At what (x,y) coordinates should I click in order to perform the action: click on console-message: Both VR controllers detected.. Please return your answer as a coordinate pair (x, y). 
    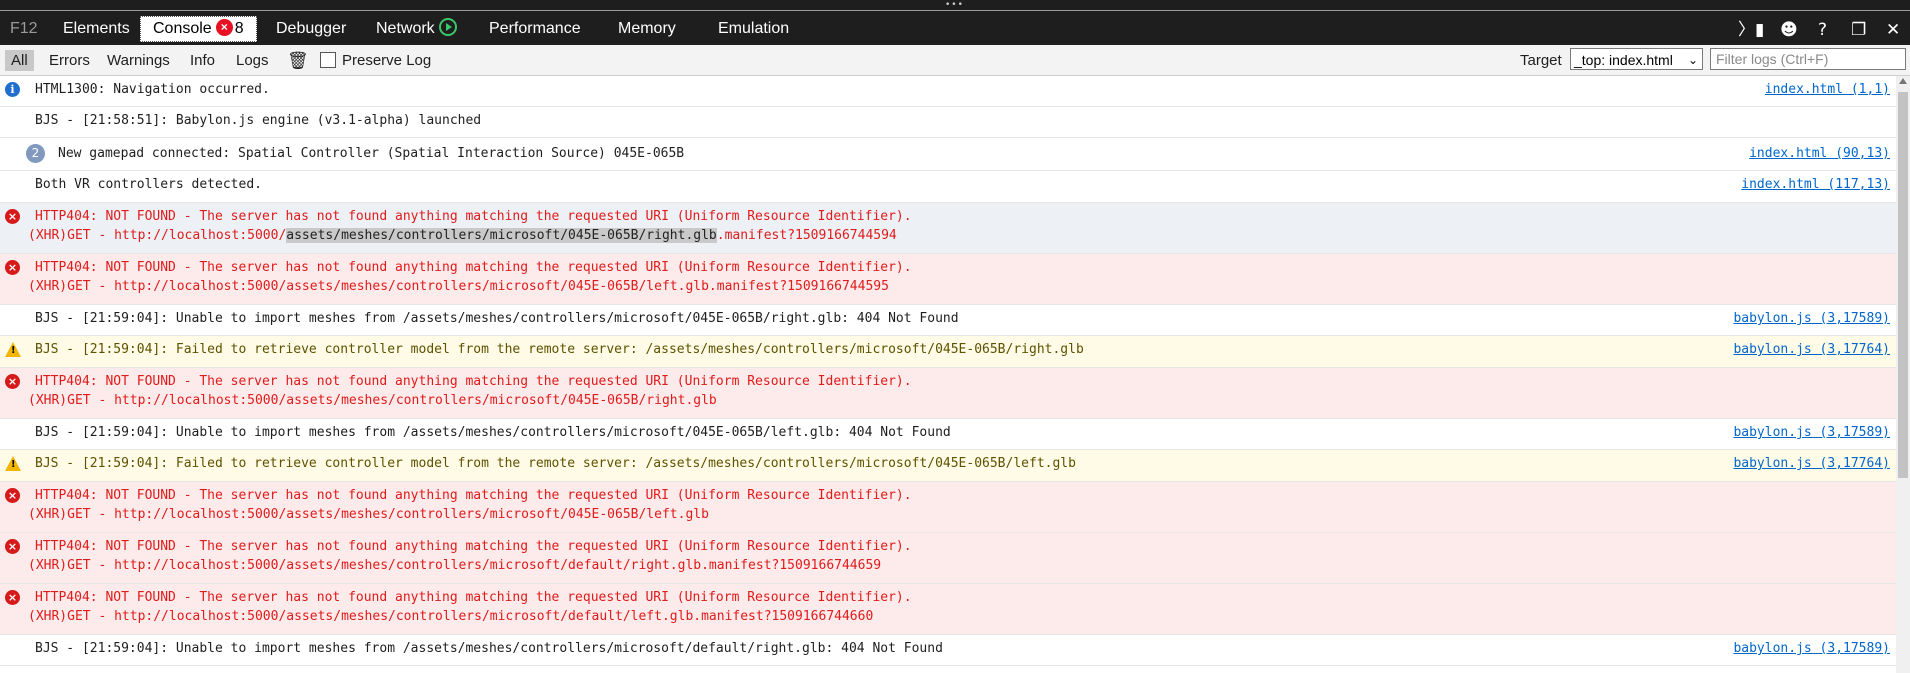
    Looking at the image, I should click on (148, 184).